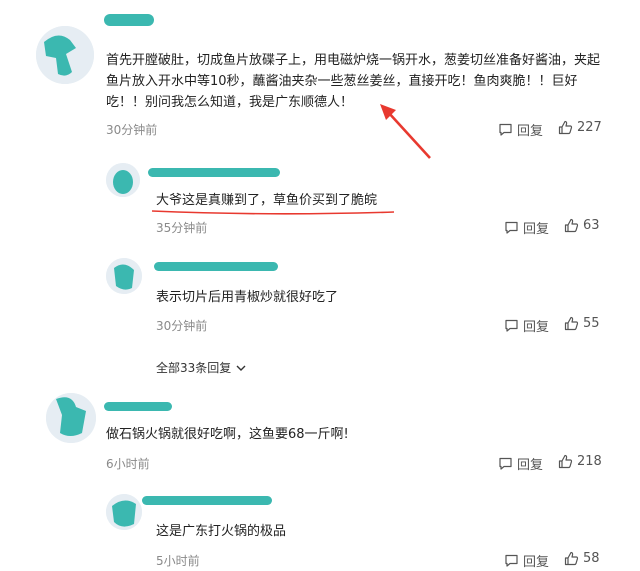  Describe the element at coordinates (582, 558) in the screenshot. I see `like-button: 58` at that location.